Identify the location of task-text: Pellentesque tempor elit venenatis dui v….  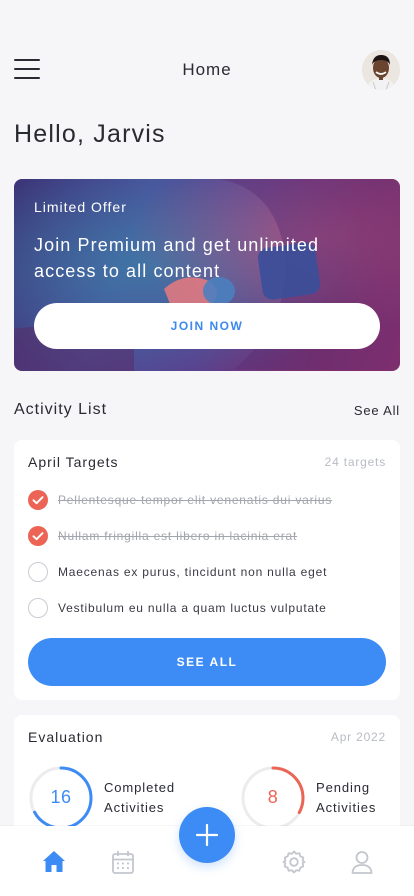
(195, 500).